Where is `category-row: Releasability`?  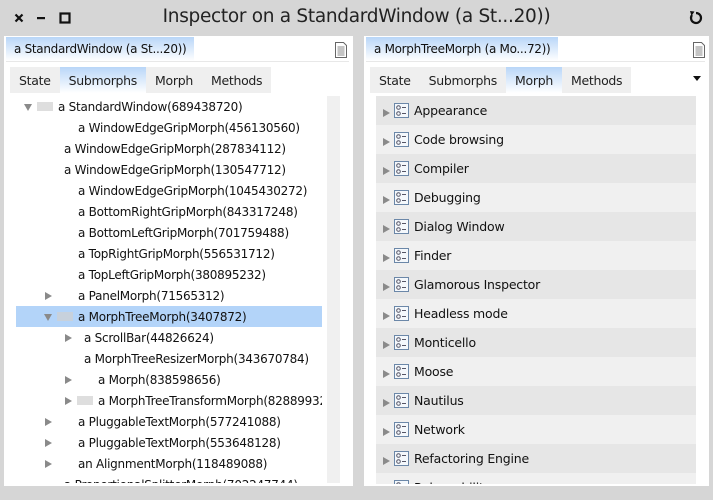
category-row: Releasability is located at coordinates (536, 478).